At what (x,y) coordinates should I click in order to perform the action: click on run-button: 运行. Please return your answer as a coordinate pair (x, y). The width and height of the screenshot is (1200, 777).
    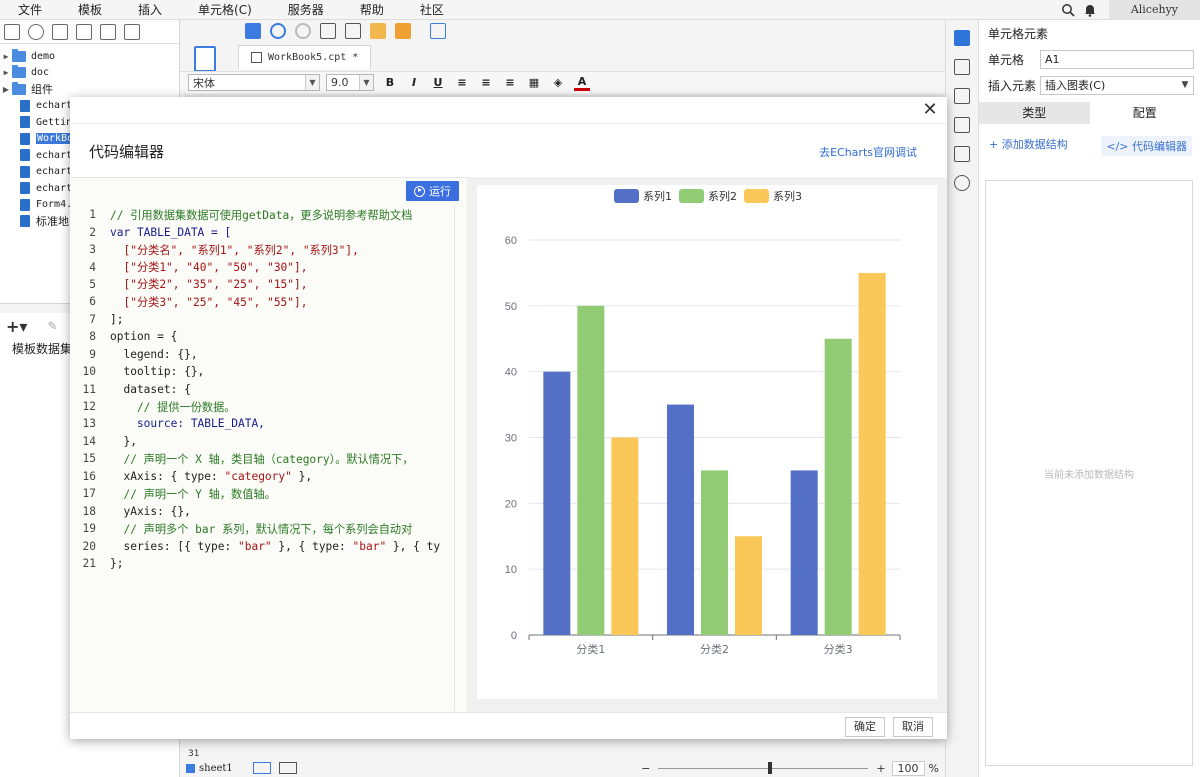
    Looking at the image, I should click on (432, 191).